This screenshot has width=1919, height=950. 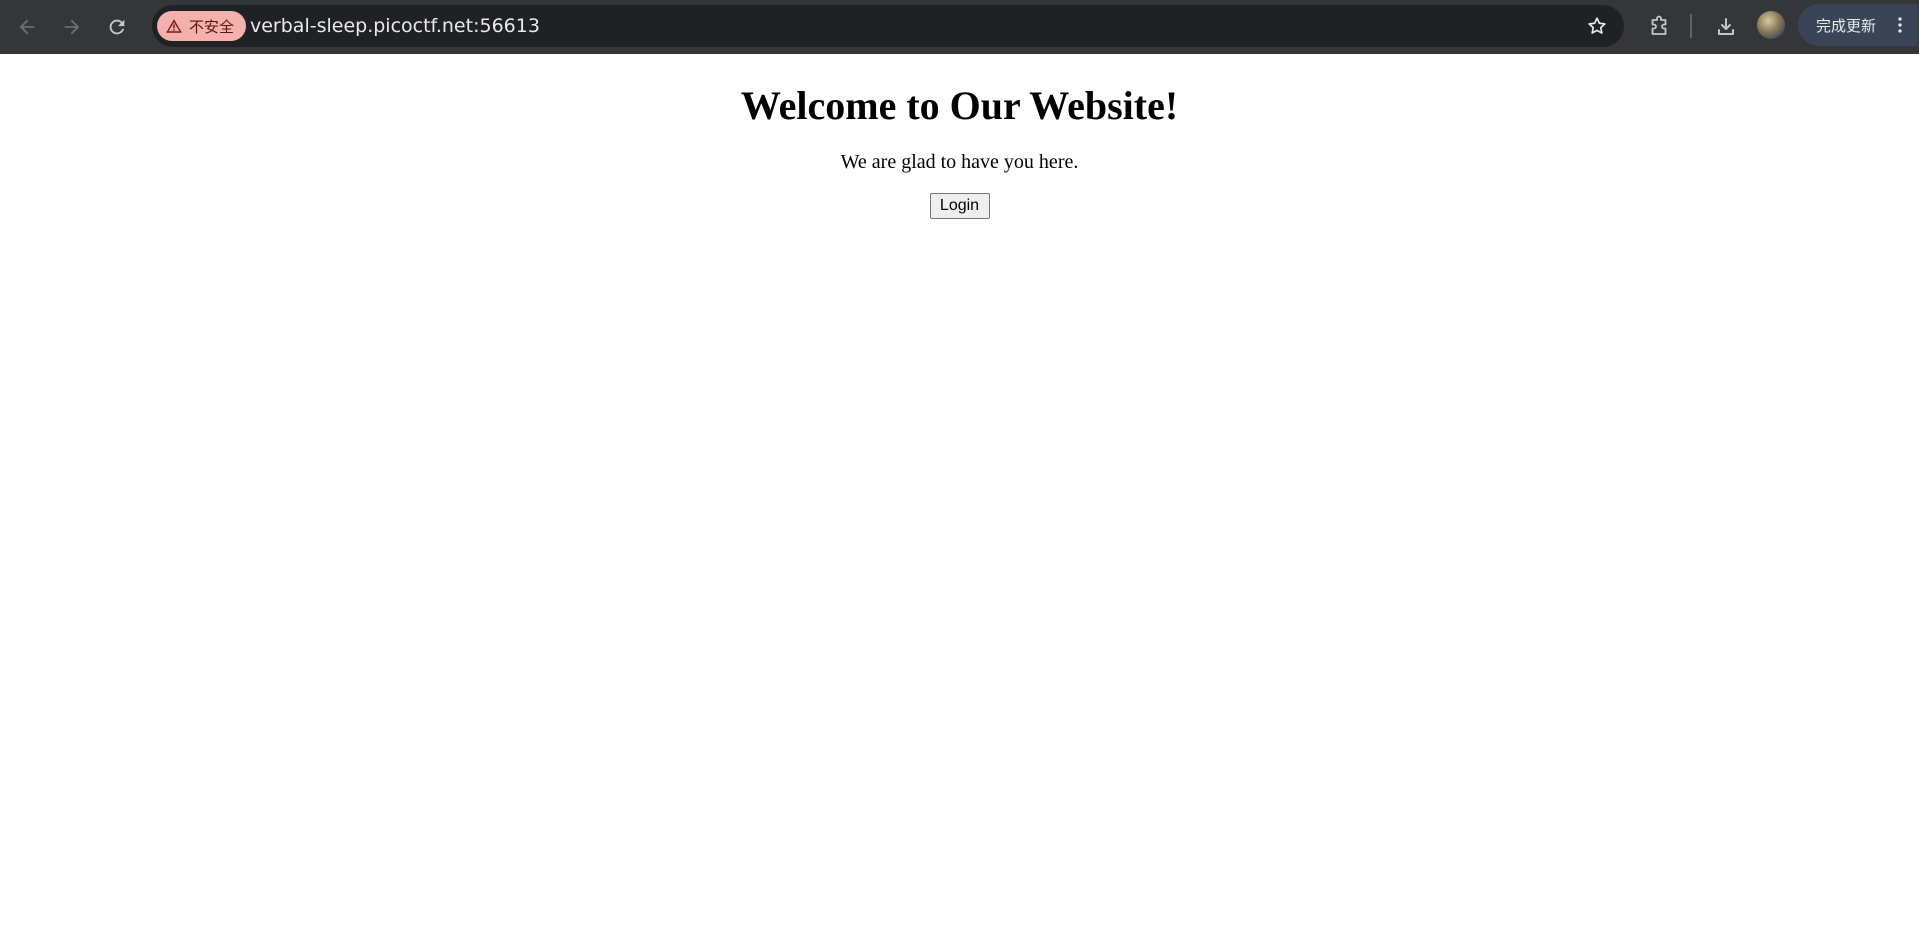 I want to click on back-button, so click(x=27, y=27).